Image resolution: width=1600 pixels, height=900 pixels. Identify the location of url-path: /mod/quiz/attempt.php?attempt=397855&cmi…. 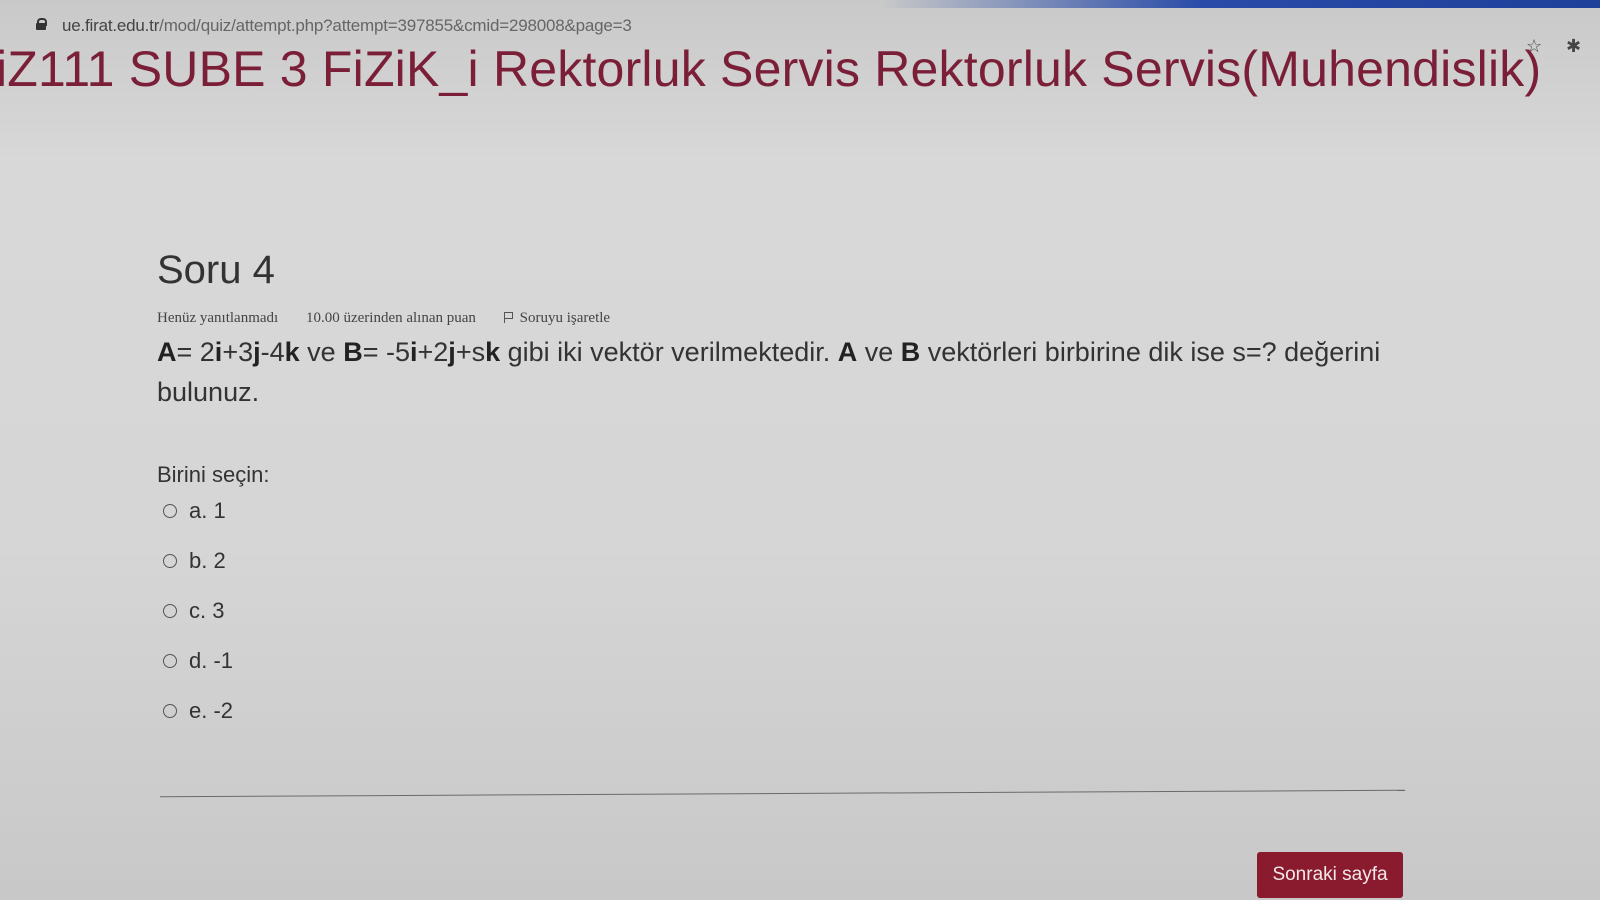
(395, 25).